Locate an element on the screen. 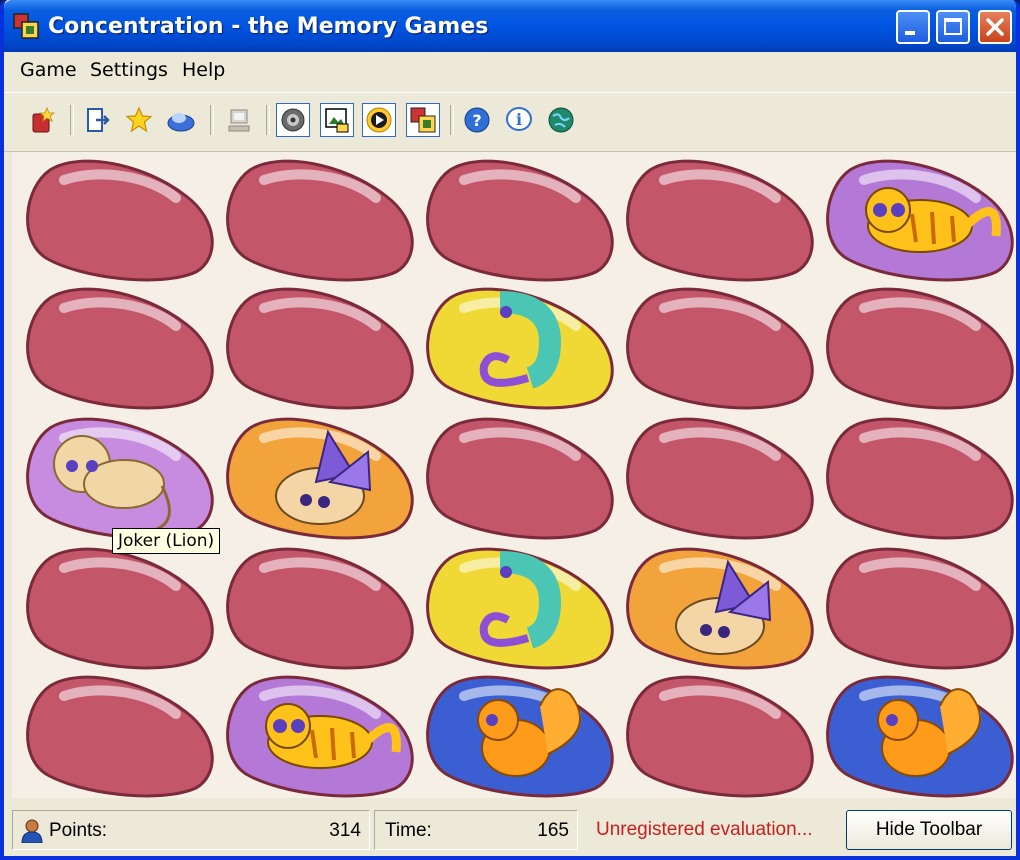 The image size is (1020, 860). sound-icon is located at coordinates (293, 120).